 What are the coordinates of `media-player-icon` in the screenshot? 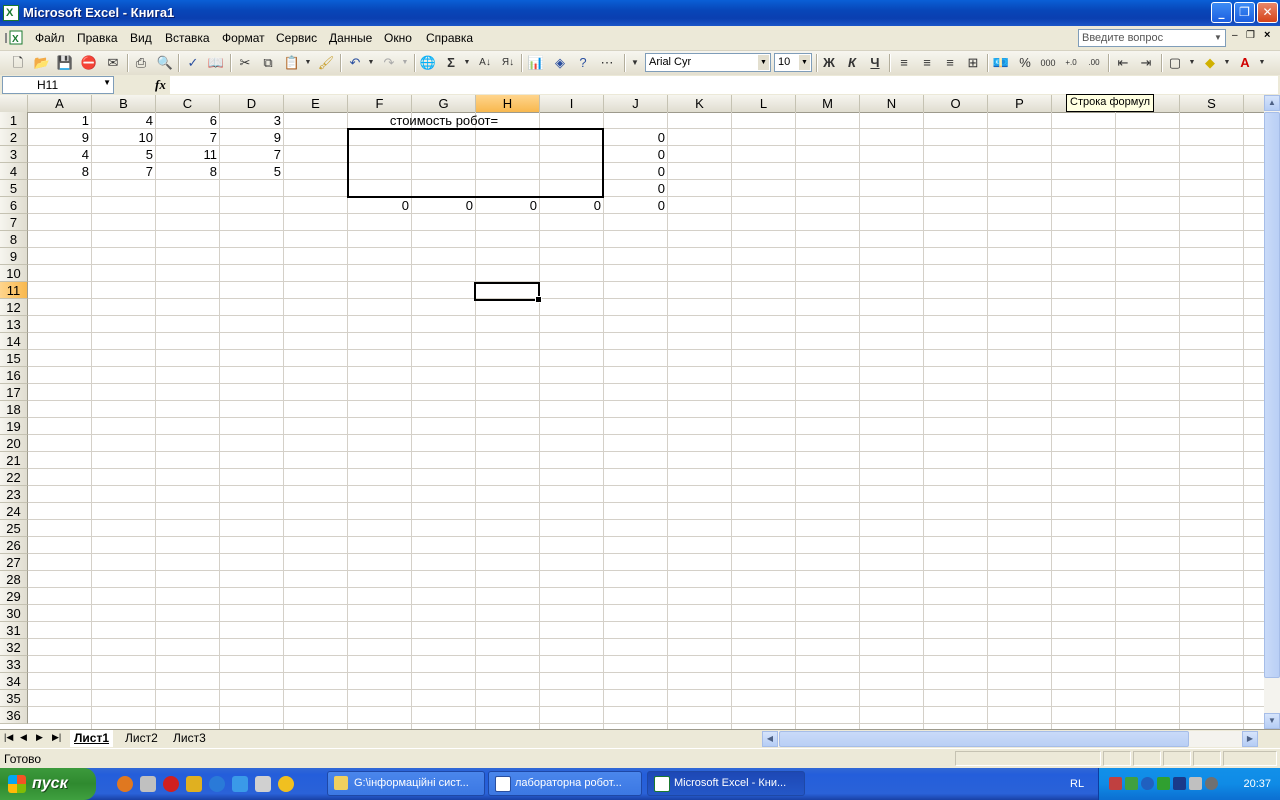 It's located at (286, 784).